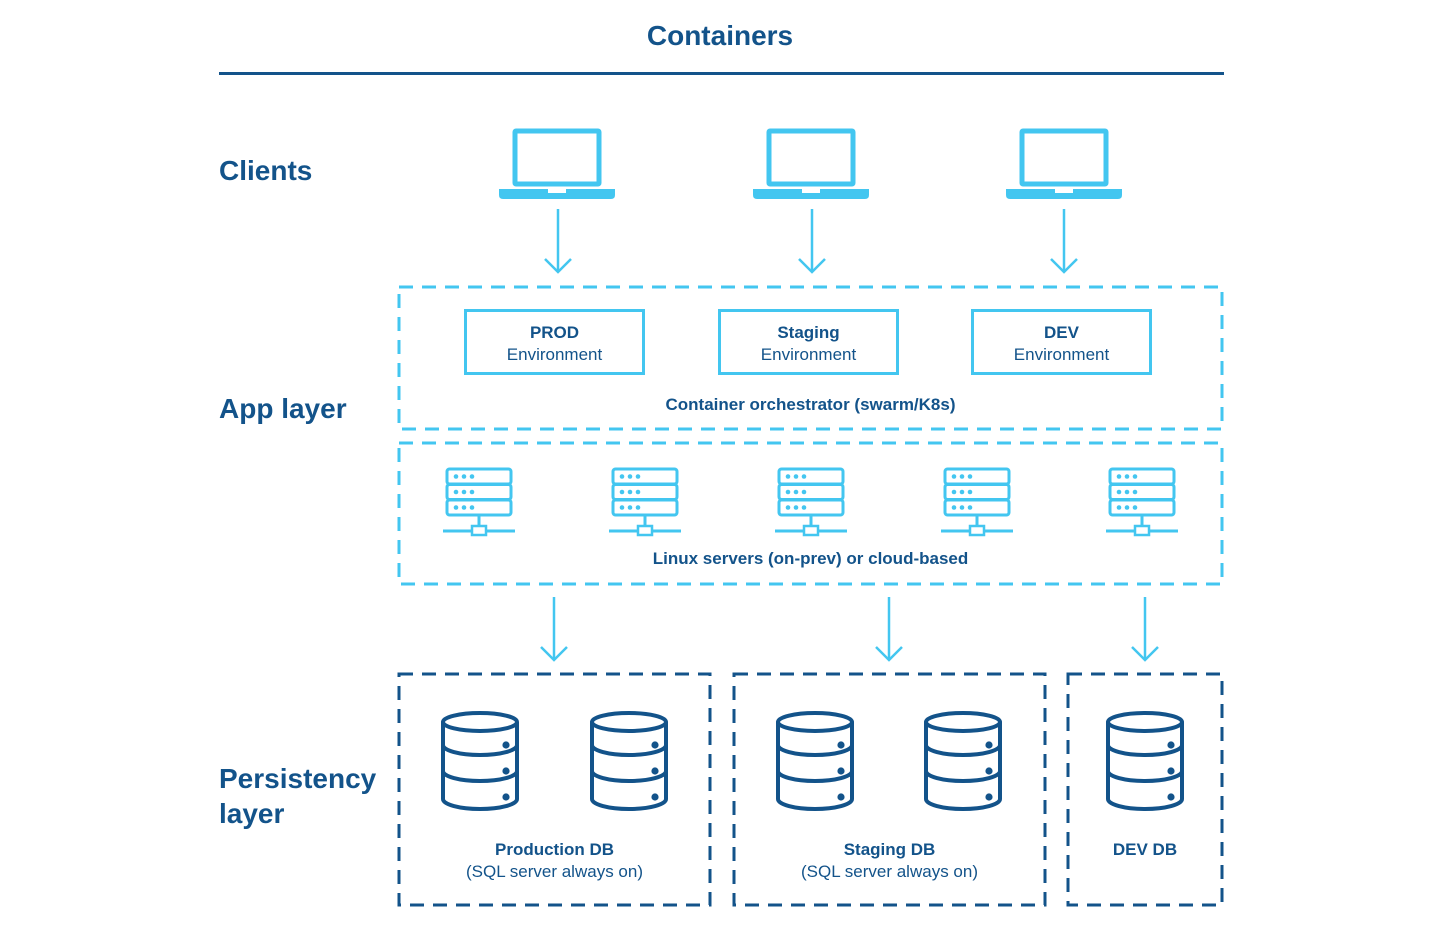  I want to click on env-name: Staging, so click(808, 332).